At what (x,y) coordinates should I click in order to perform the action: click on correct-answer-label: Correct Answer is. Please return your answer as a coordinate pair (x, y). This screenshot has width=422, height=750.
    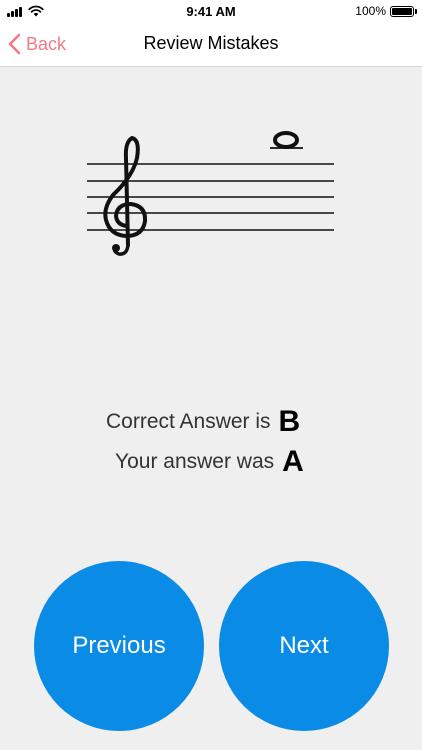
    Looking at the image, I should click on (188, 421).